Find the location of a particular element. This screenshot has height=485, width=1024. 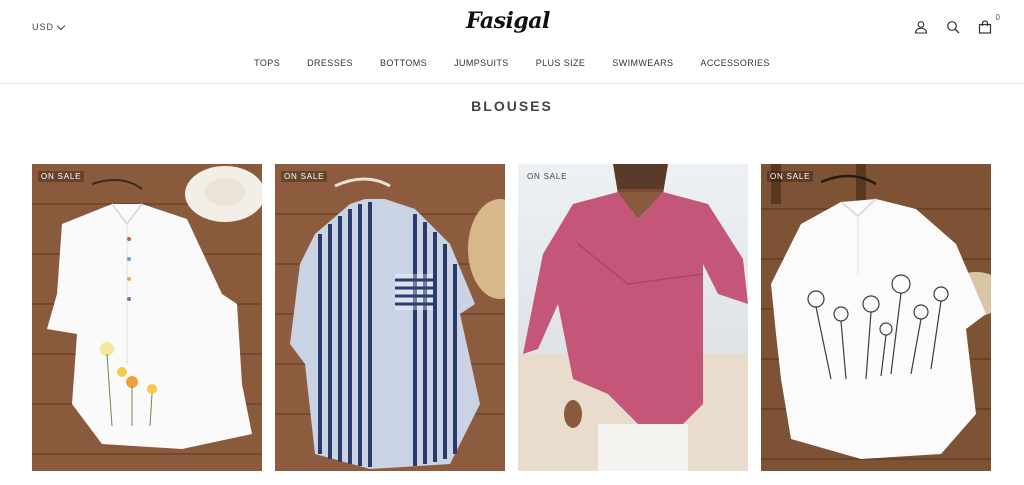

nav-item-plus-size: PLUS SIZE is located at coordinates (561, 66).